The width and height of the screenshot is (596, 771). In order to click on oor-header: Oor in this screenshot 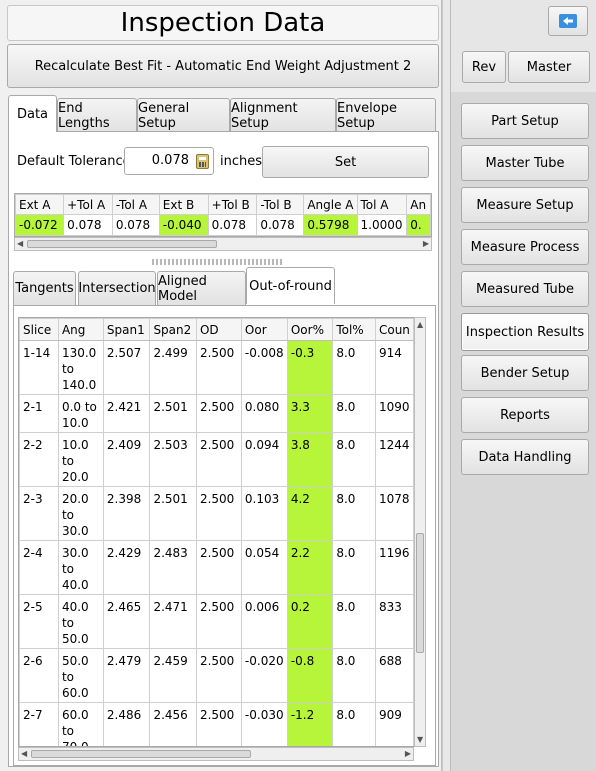, I will do `click(264, 329)`.